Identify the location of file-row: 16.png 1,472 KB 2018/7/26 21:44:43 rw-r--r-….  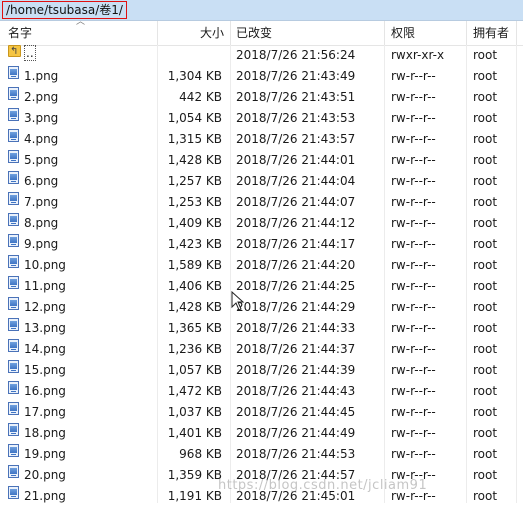
(261, 391).